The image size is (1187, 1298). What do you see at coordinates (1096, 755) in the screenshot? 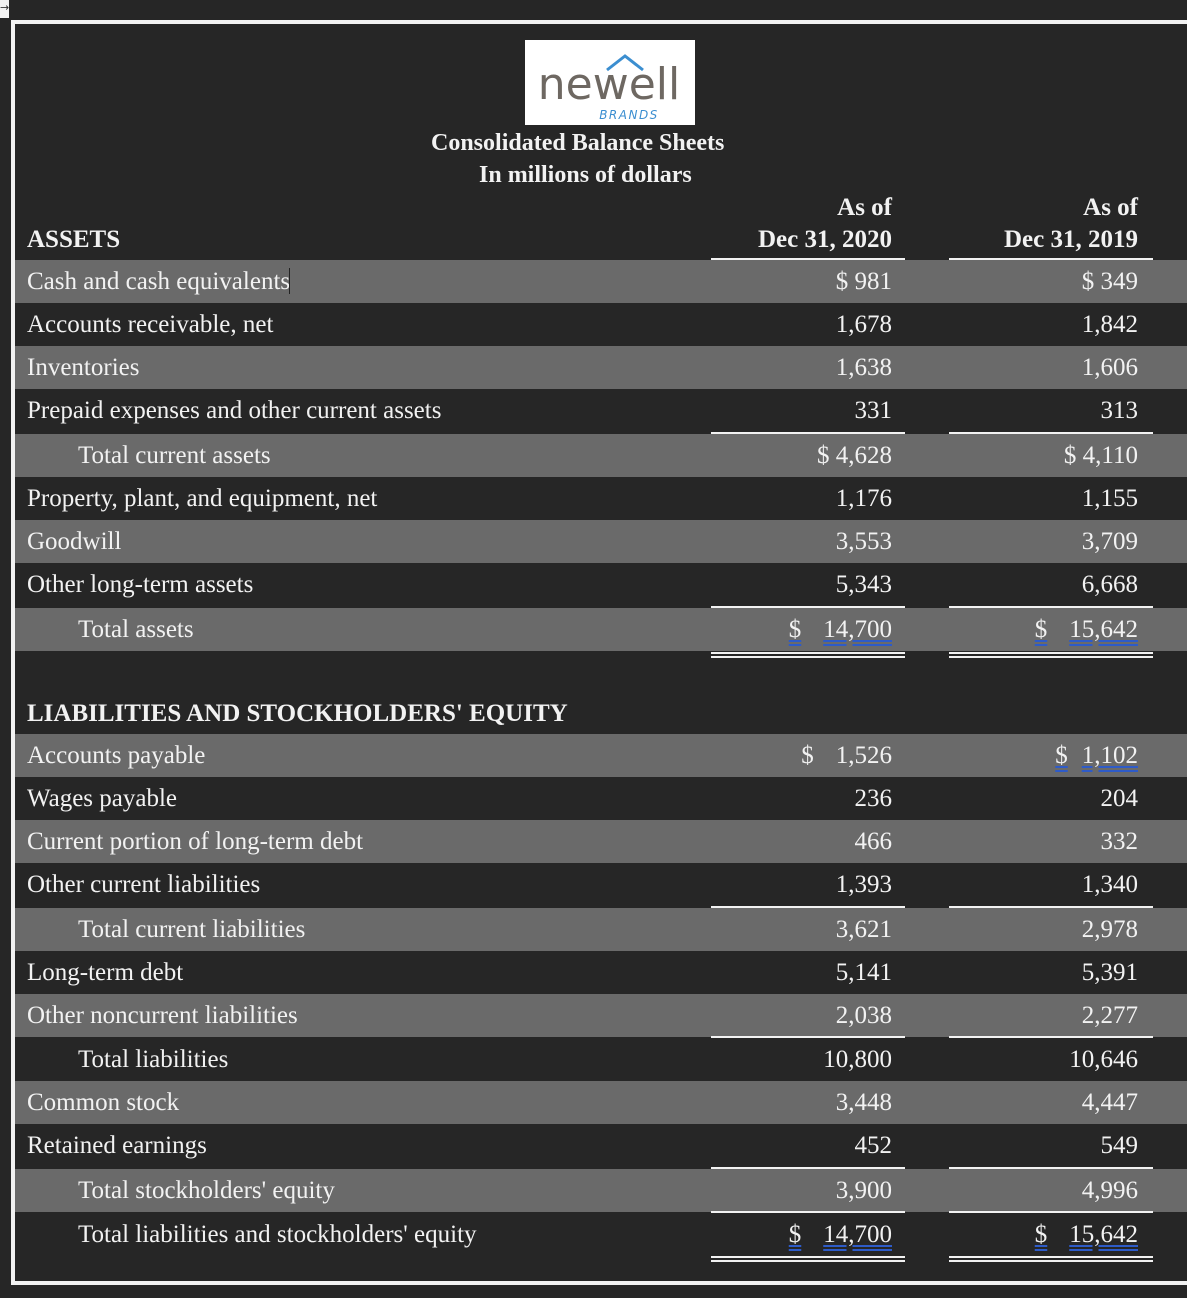
I see `value-2019: $1,102` at bounding box center [1096, 755].